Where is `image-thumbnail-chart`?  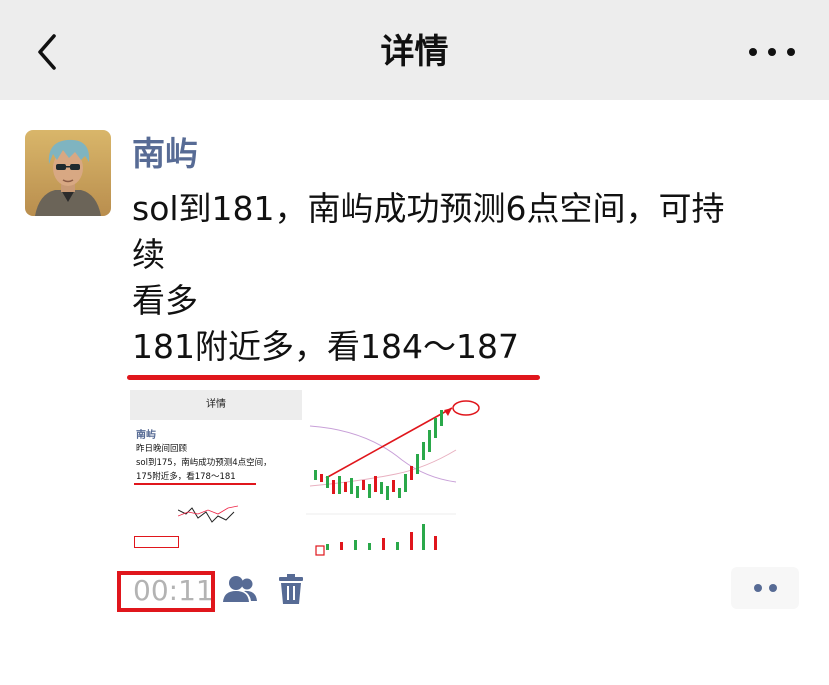 image-thumbnail-chart is located at coordinates (394, 473).